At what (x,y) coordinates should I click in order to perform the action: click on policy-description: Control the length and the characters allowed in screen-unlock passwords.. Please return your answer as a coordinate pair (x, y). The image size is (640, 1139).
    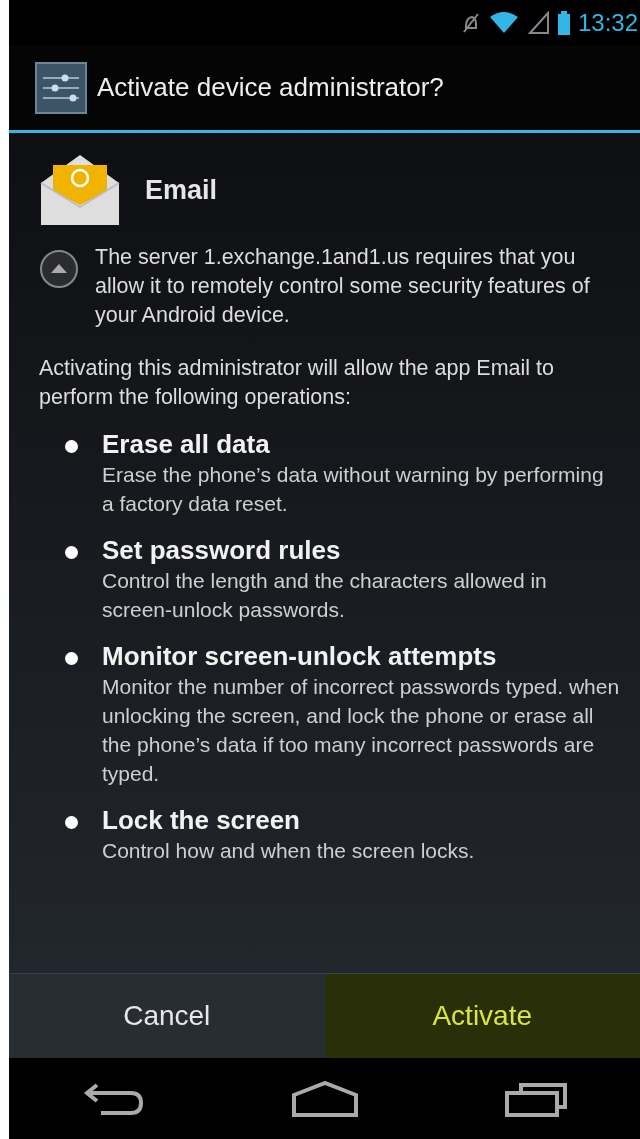
    Looking at the image, I should click on (325, 595).